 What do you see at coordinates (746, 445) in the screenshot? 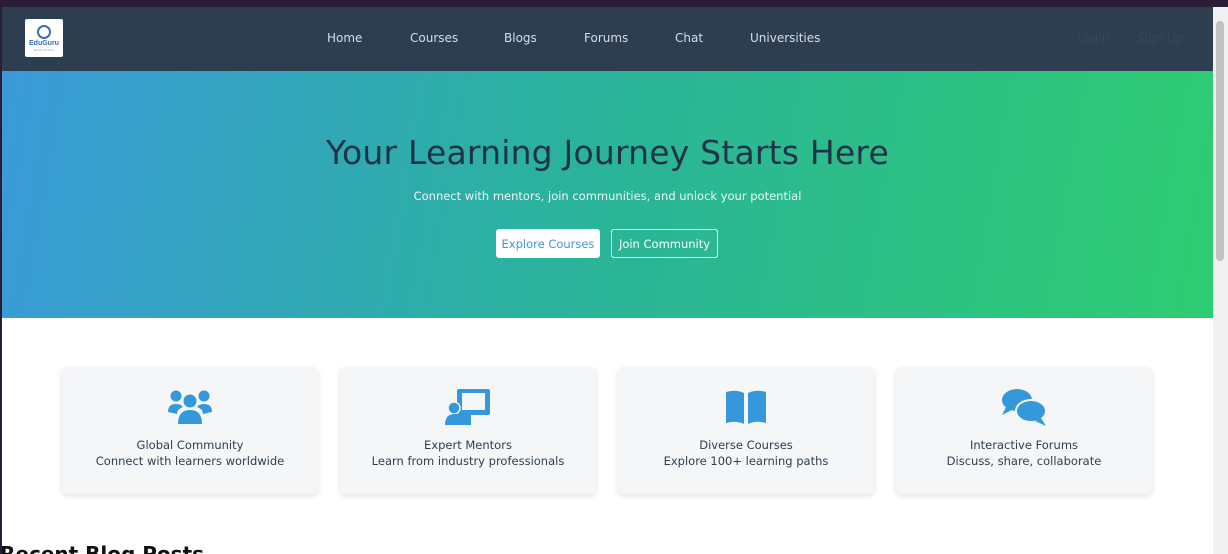
I see `feature-title: Diverse Courses` at bounding box center [746, 445].